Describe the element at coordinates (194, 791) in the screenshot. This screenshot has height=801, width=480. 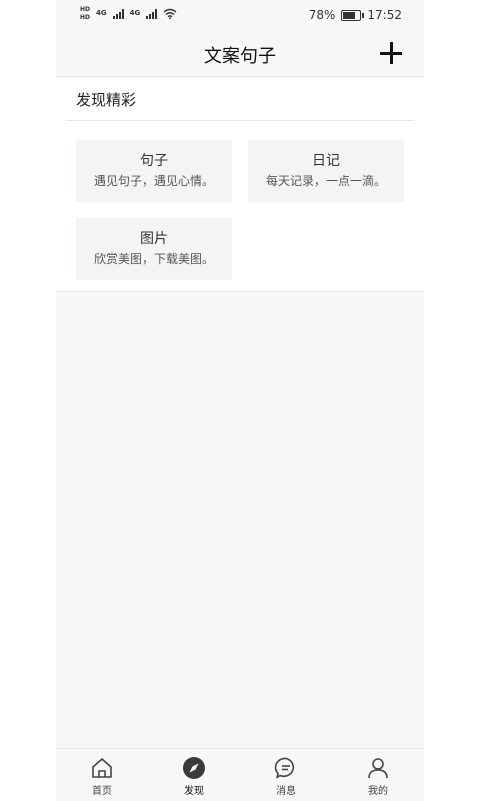
I see `nav-label: 发现` at that location.